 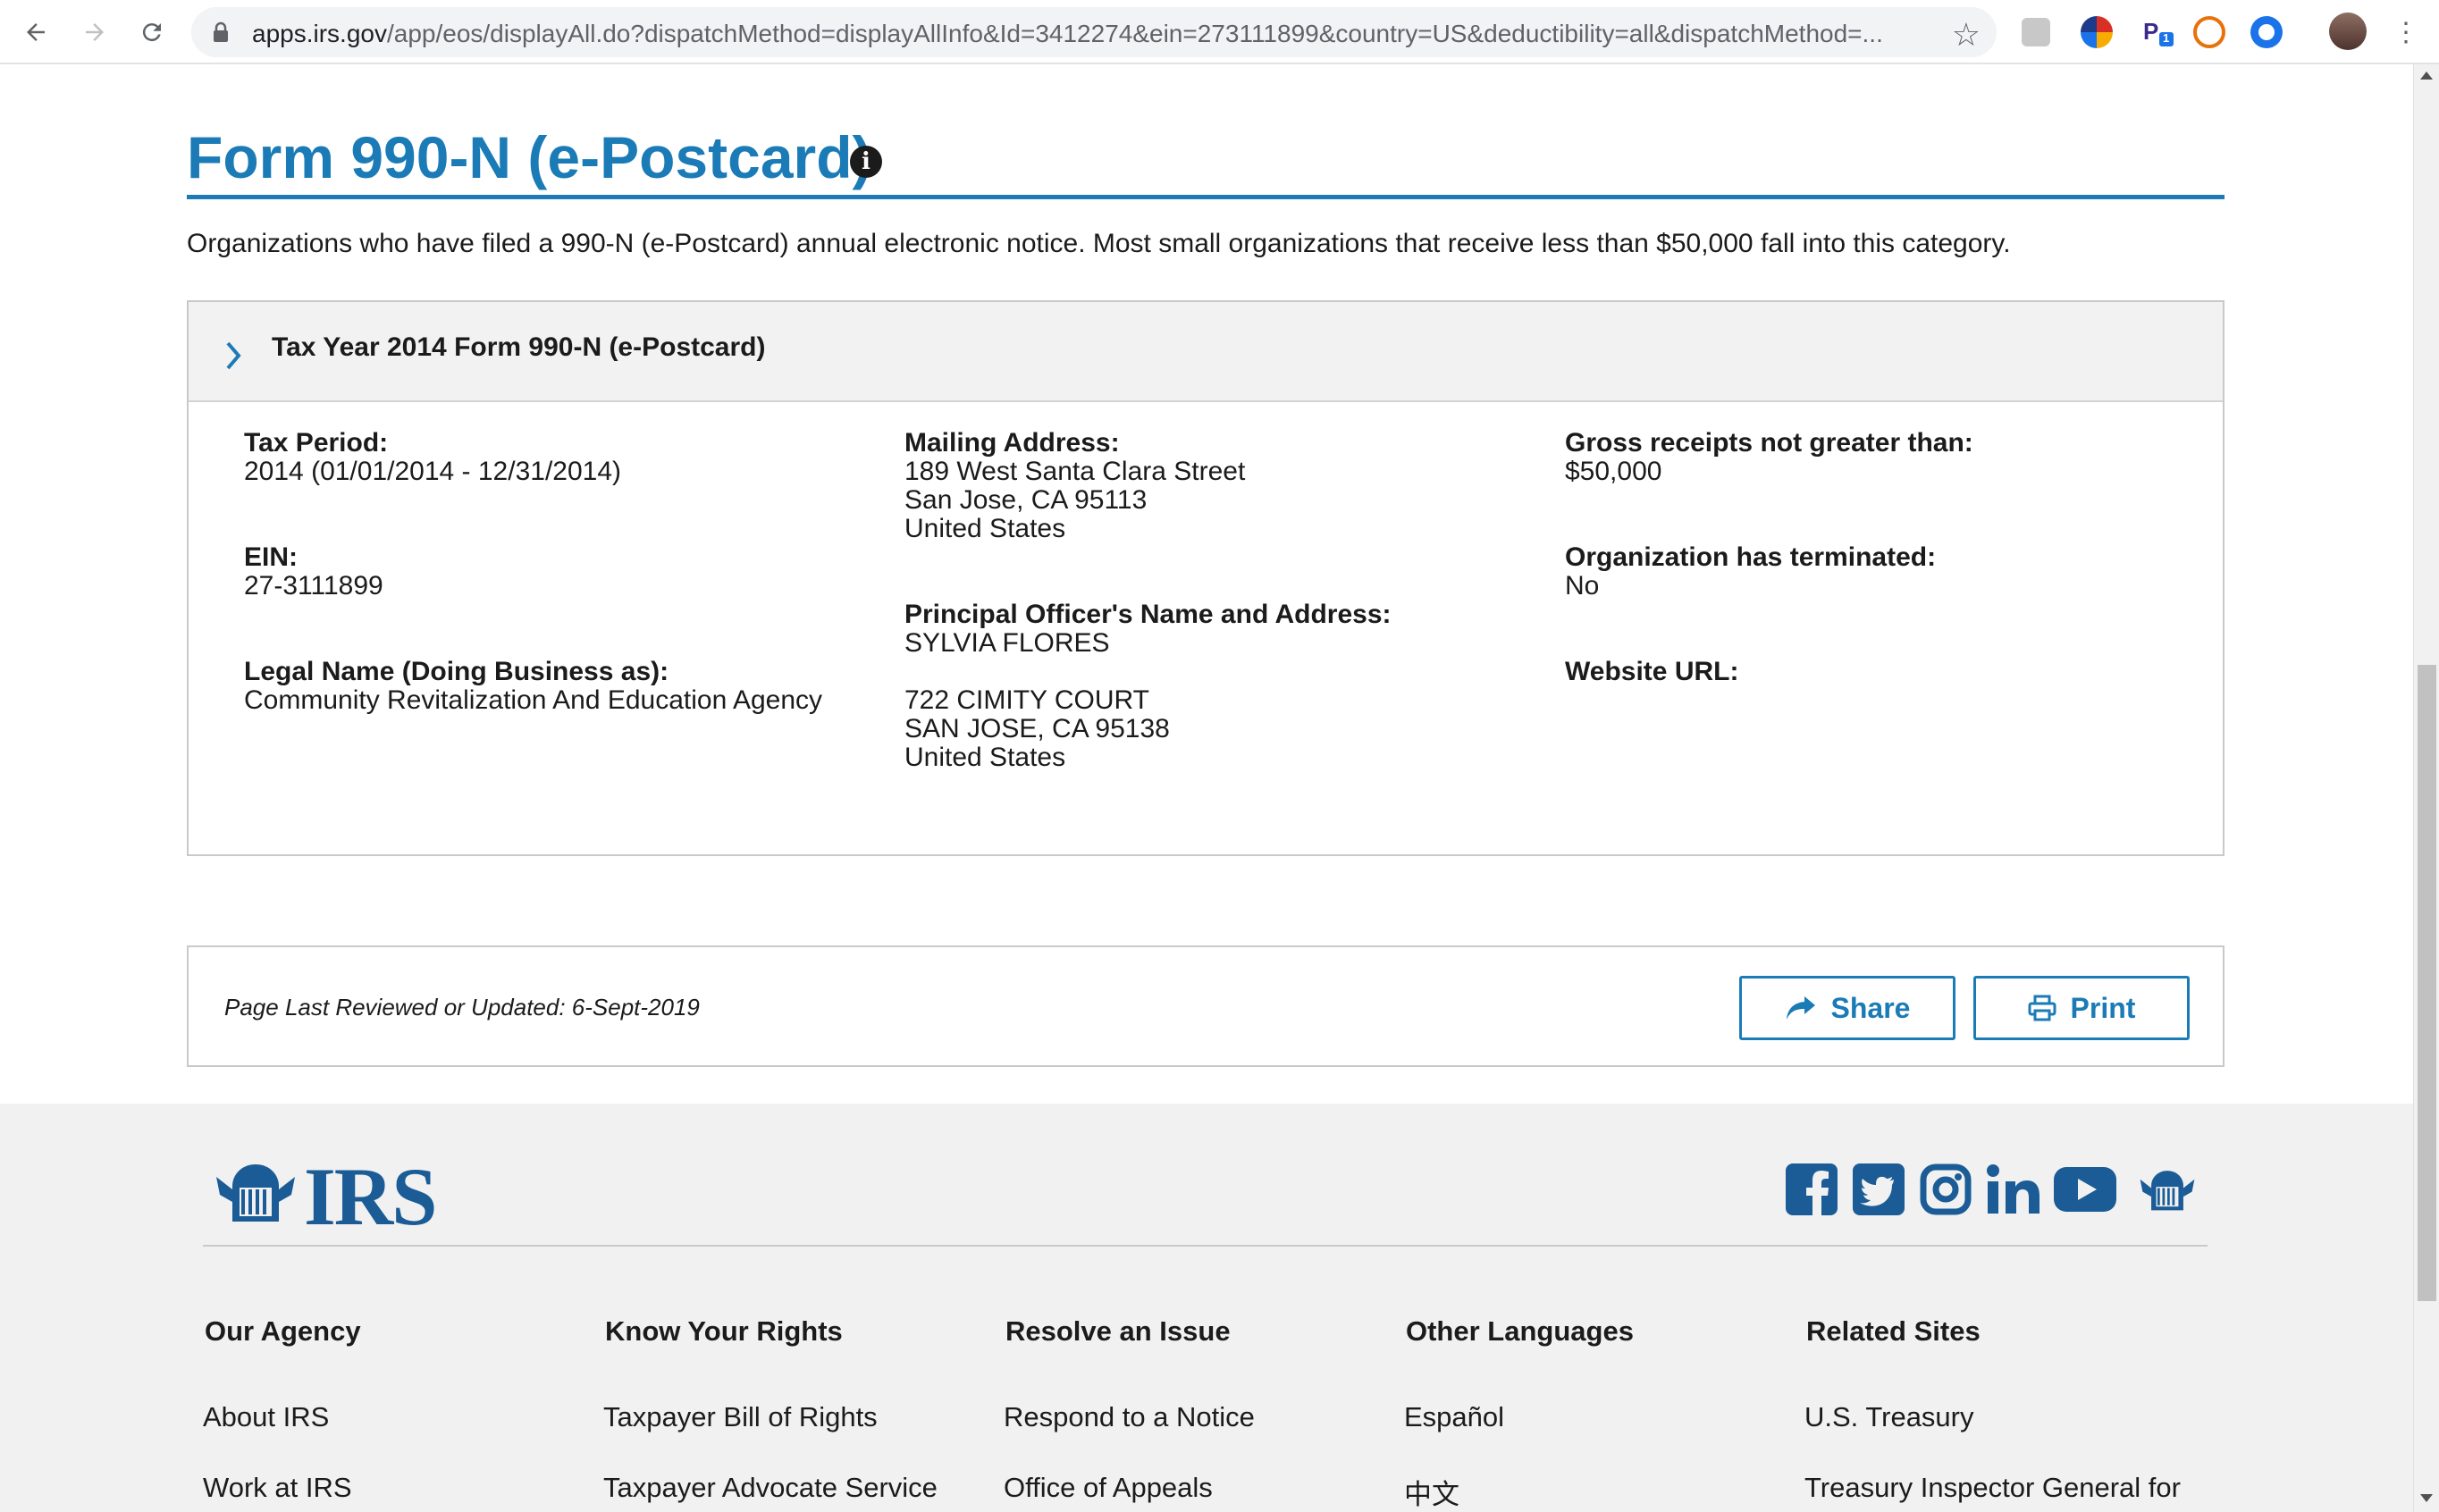 What do you see at coordinates (1026, 500) in the screenshot?
I see `address-line: San Jose, CA 95113` at bounding box center [1026, 500].